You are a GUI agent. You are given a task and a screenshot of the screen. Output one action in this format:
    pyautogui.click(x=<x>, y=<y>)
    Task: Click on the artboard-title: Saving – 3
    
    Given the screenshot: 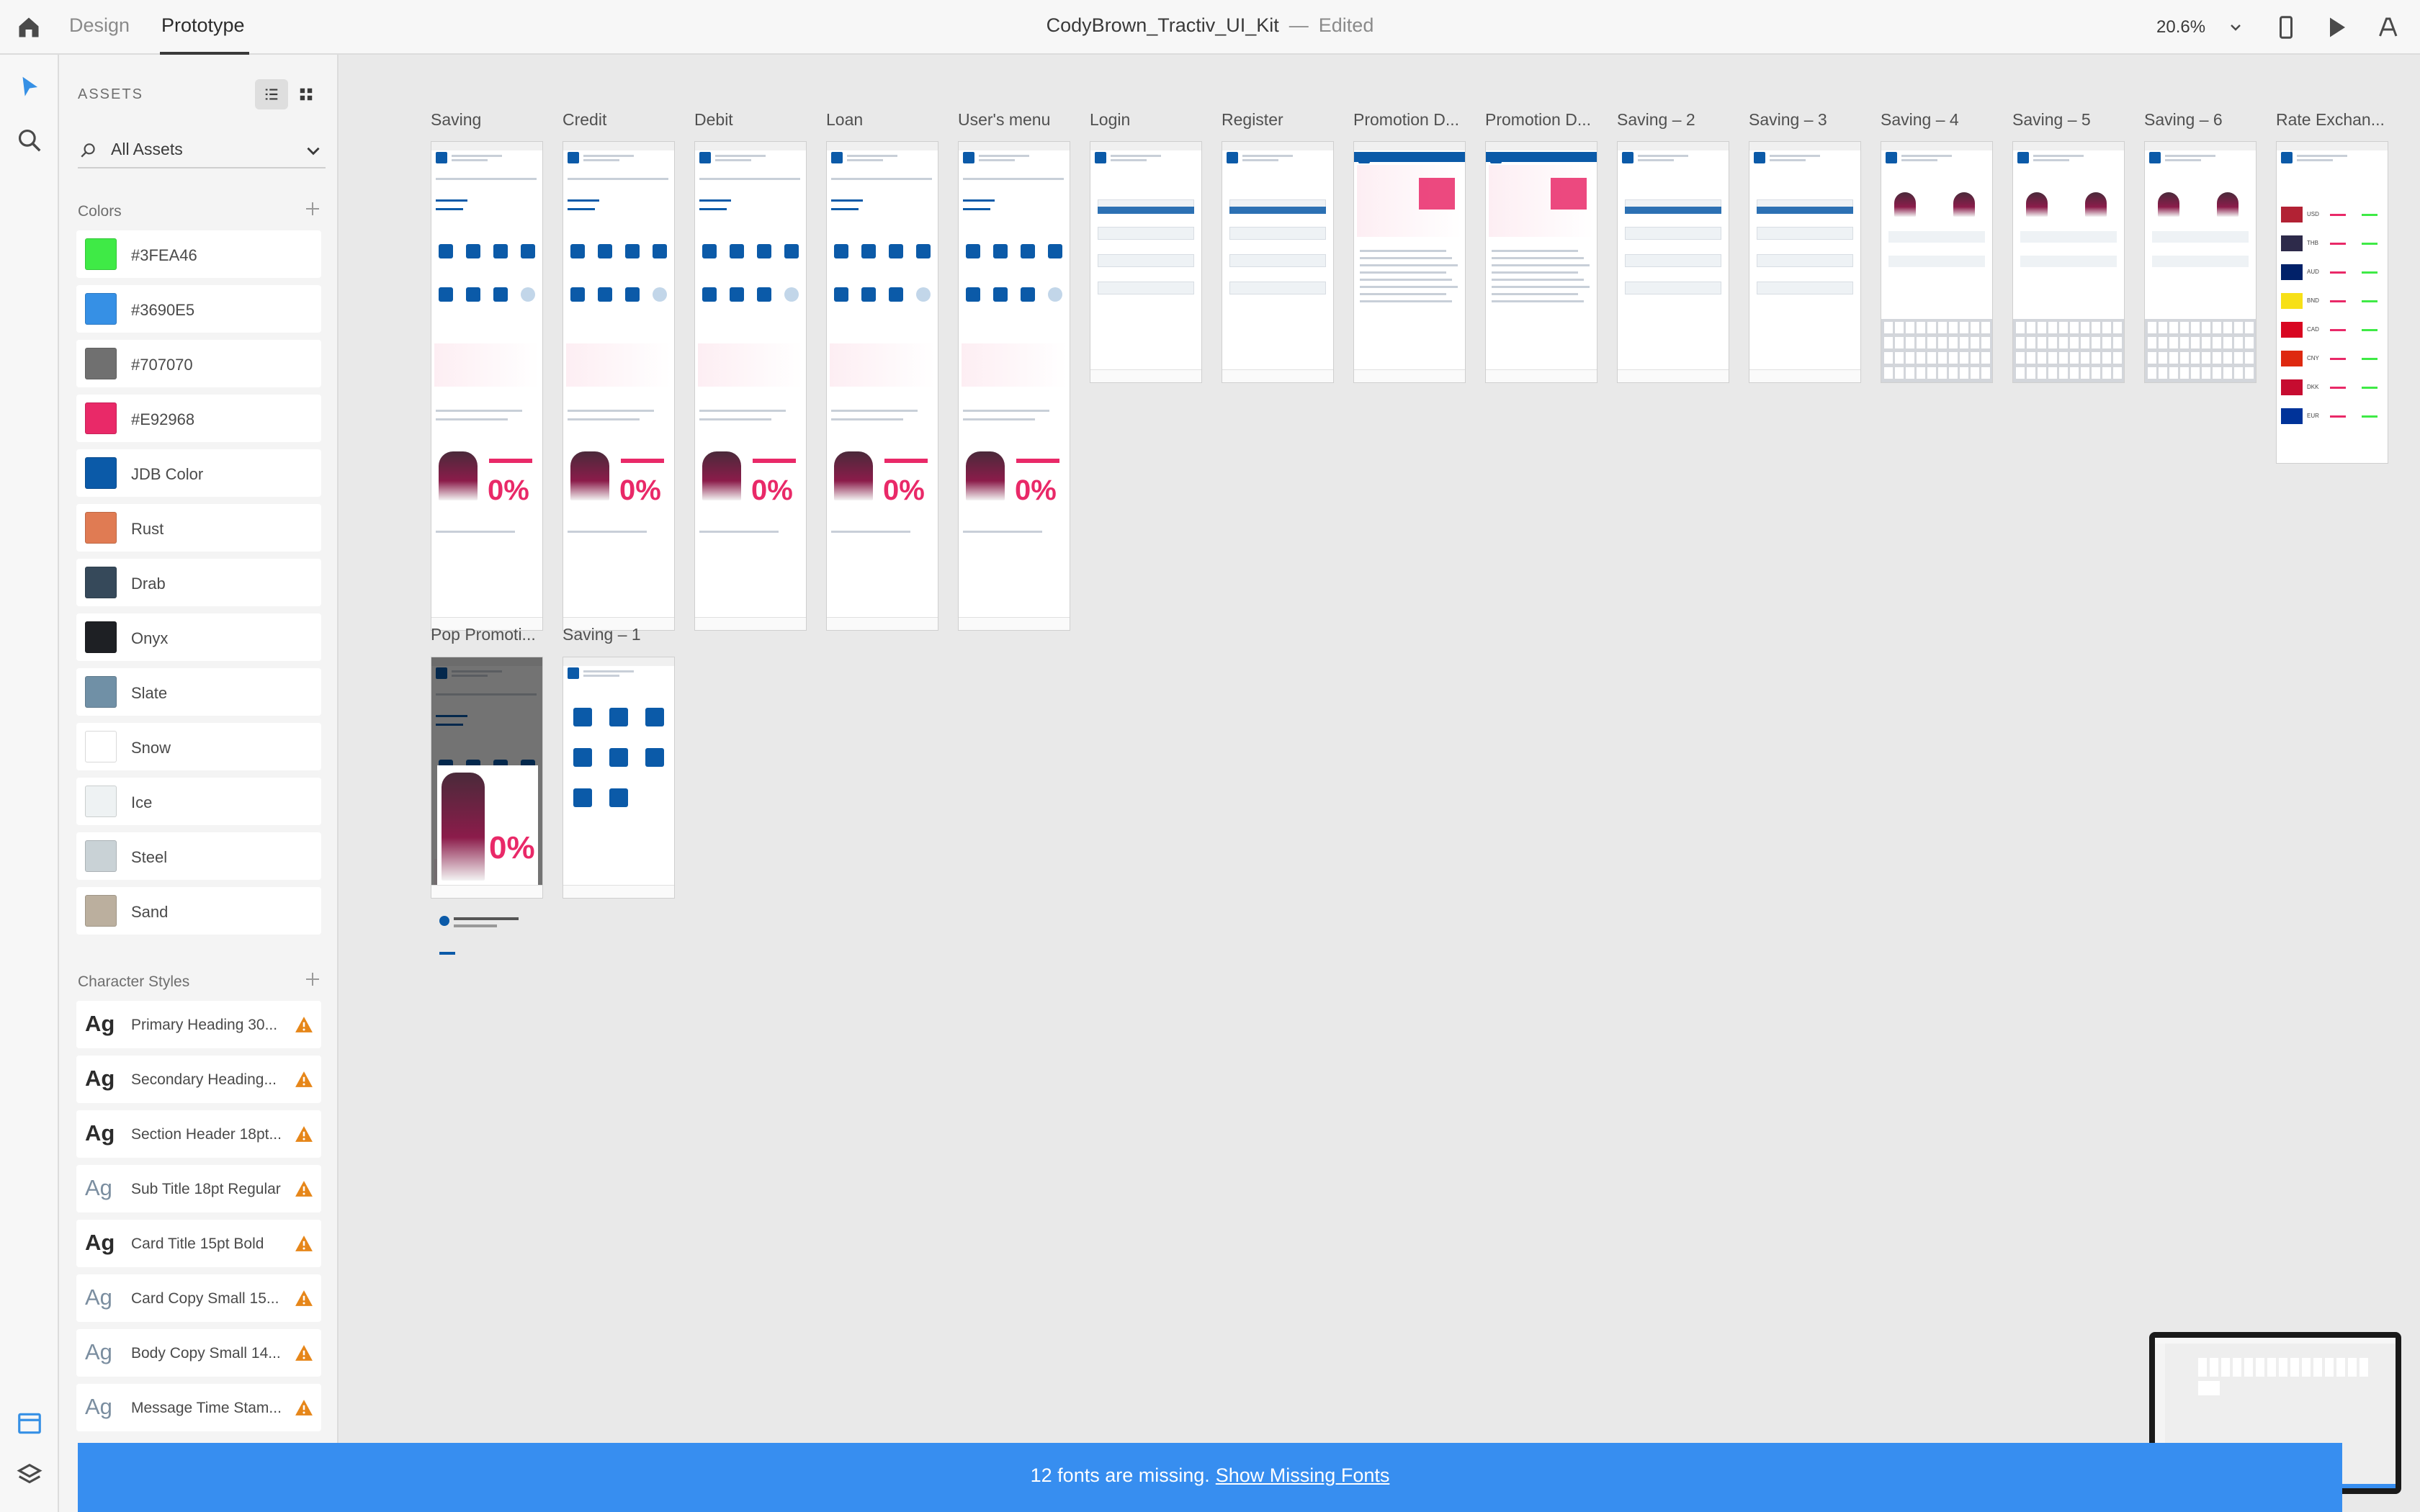 What is the action you would take?
    pyautogui.click(x=1806, y=120)
    